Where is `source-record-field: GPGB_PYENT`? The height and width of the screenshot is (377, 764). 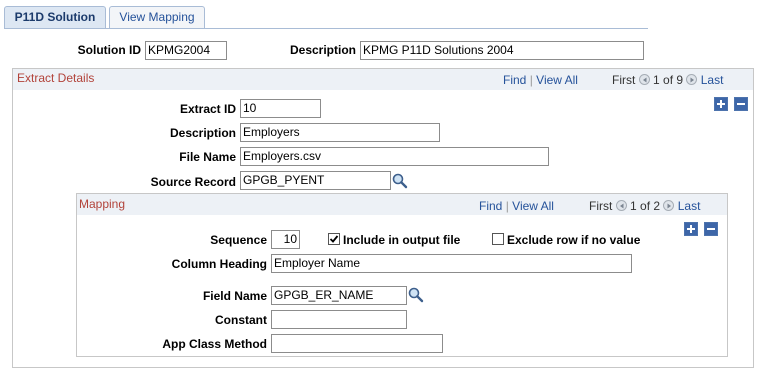 source-record-field: GPGB_PYENT is located at coordinates (315, 180).